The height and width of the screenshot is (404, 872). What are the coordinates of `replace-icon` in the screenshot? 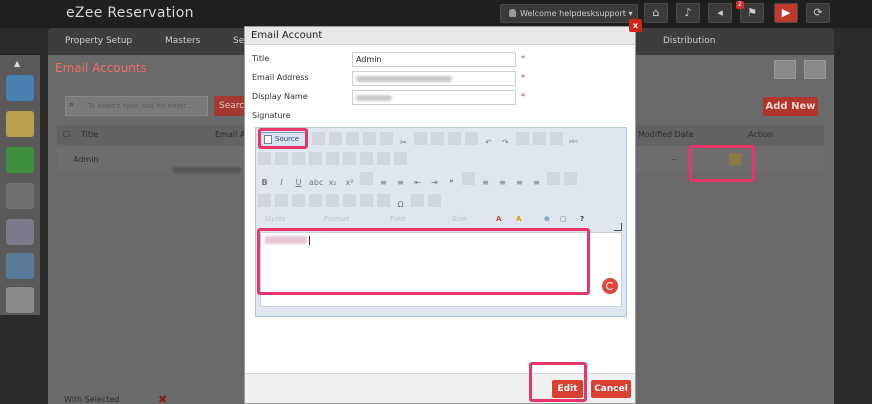 It's located at (539, 138).